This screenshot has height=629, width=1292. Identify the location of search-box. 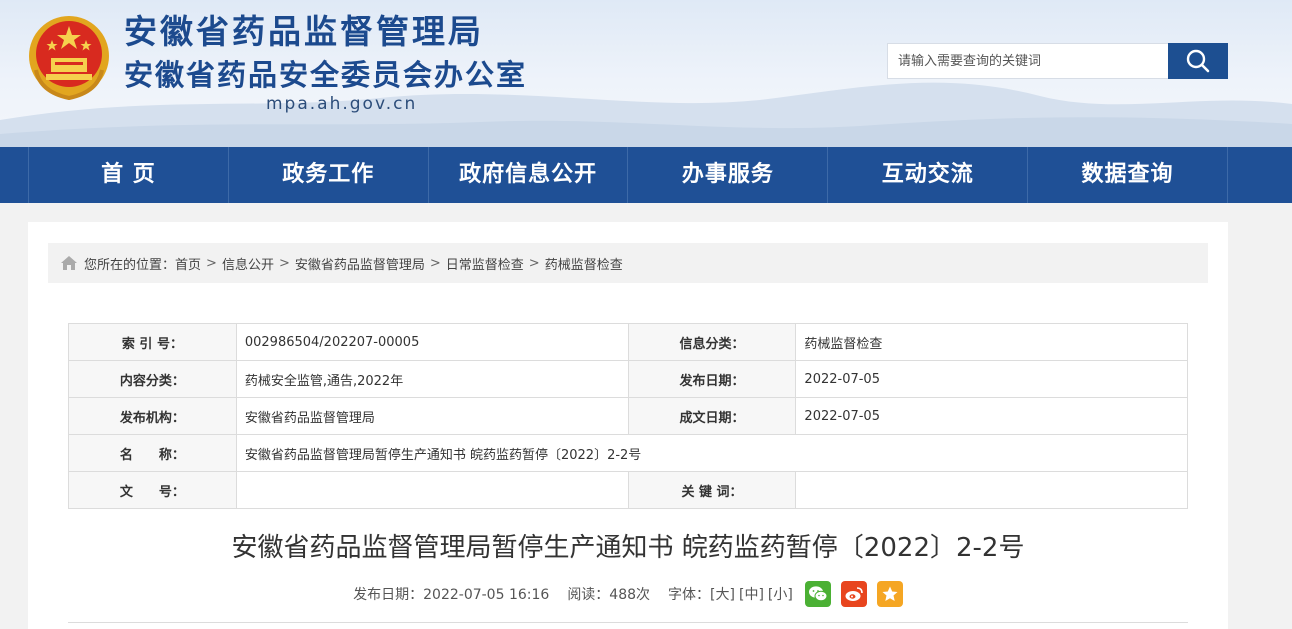
(1057, 61).